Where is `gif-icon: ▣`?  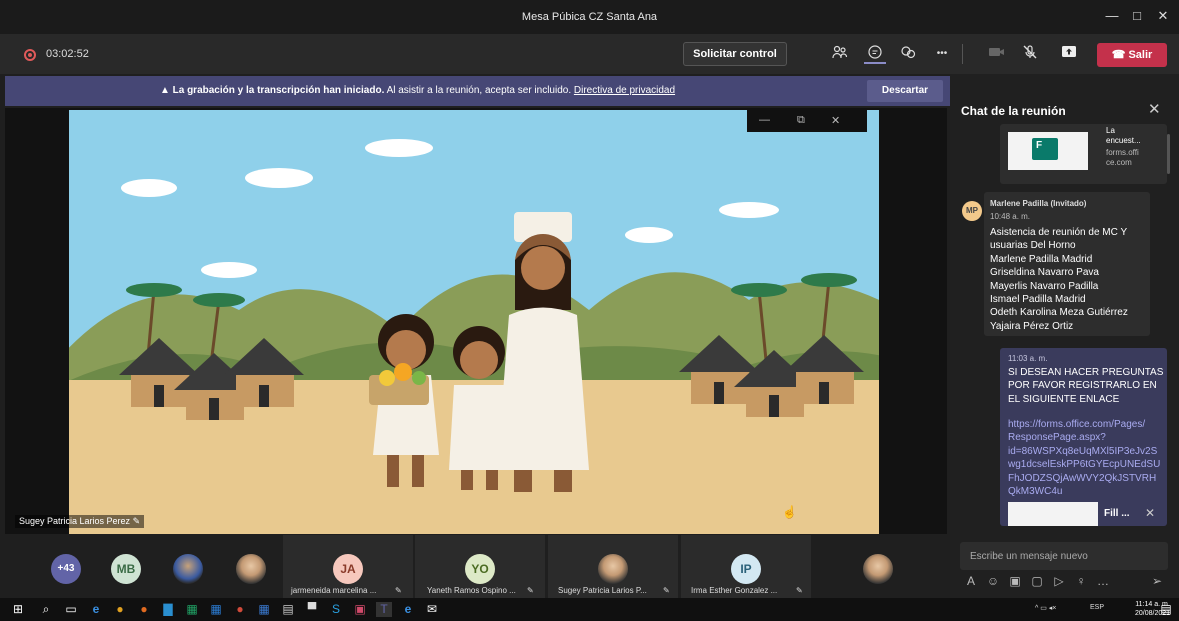 gif-icon: ▣ is located at coordinates (1015, 581).